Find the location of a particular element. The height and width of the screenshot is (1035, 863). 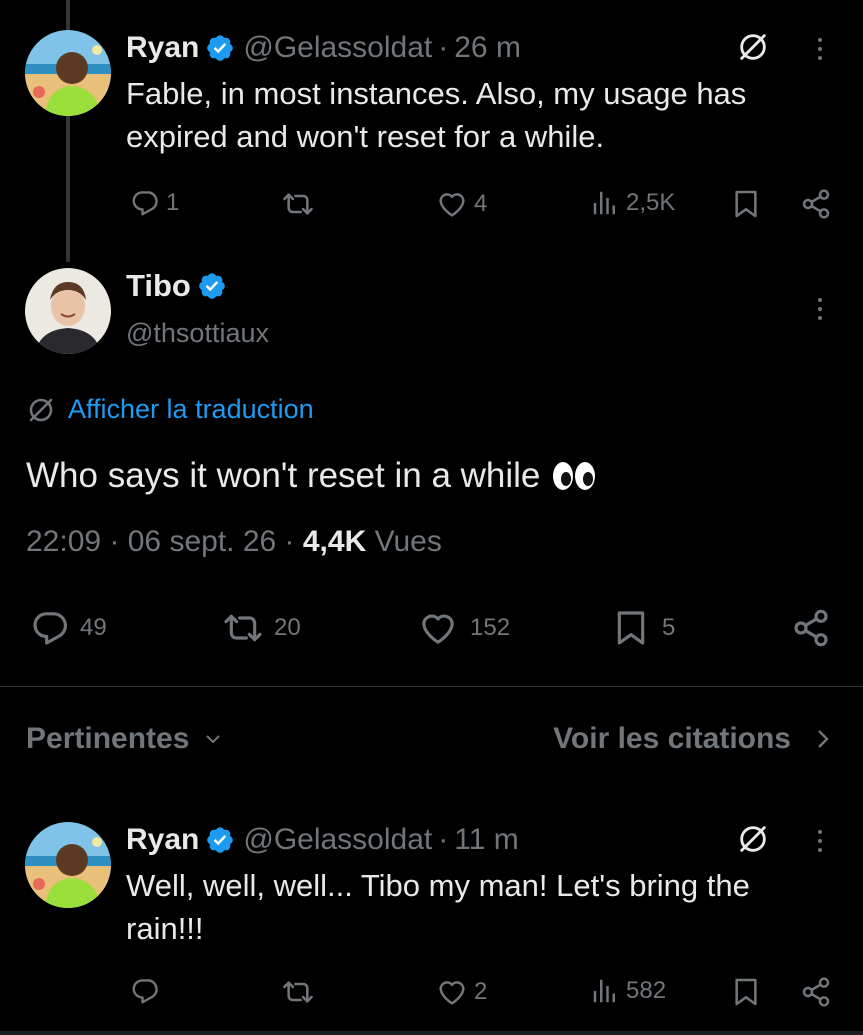

main-tweet-body: Who says it won't reset in a while is located at coordinates (283, 475).